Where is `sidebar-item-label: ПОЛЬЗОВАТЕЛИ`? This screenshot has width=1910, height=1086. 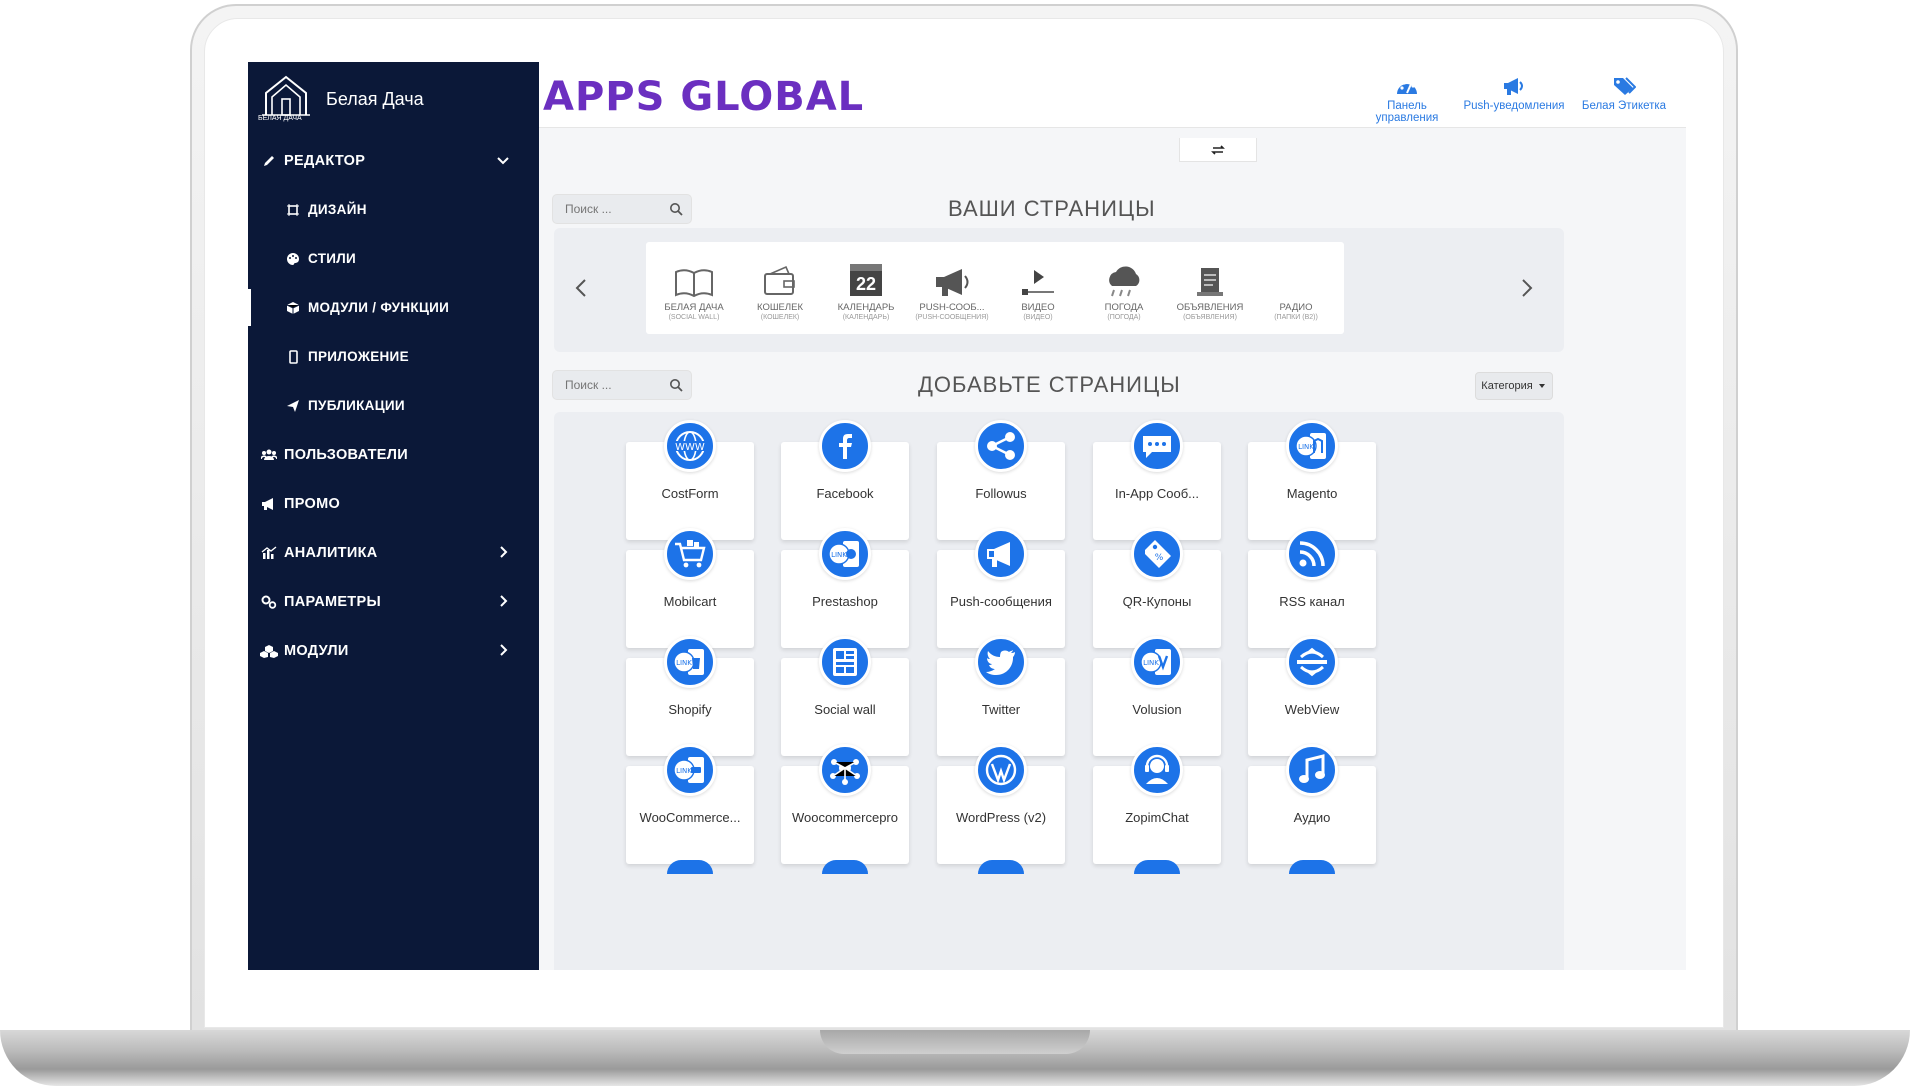
sidebar-item-label: ПОЛЬЗОВАТЕЛИ is located at coordinates (346, 454).